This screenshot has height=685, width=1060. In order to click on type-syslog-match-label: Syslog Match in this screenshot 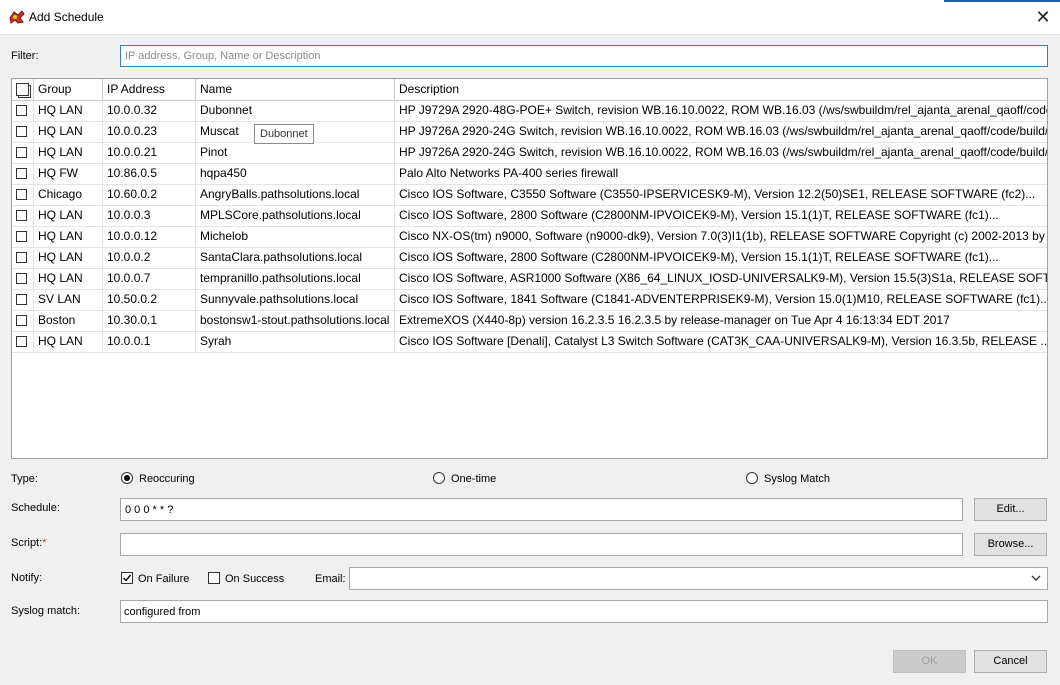, I will do `click(797, 479)`.